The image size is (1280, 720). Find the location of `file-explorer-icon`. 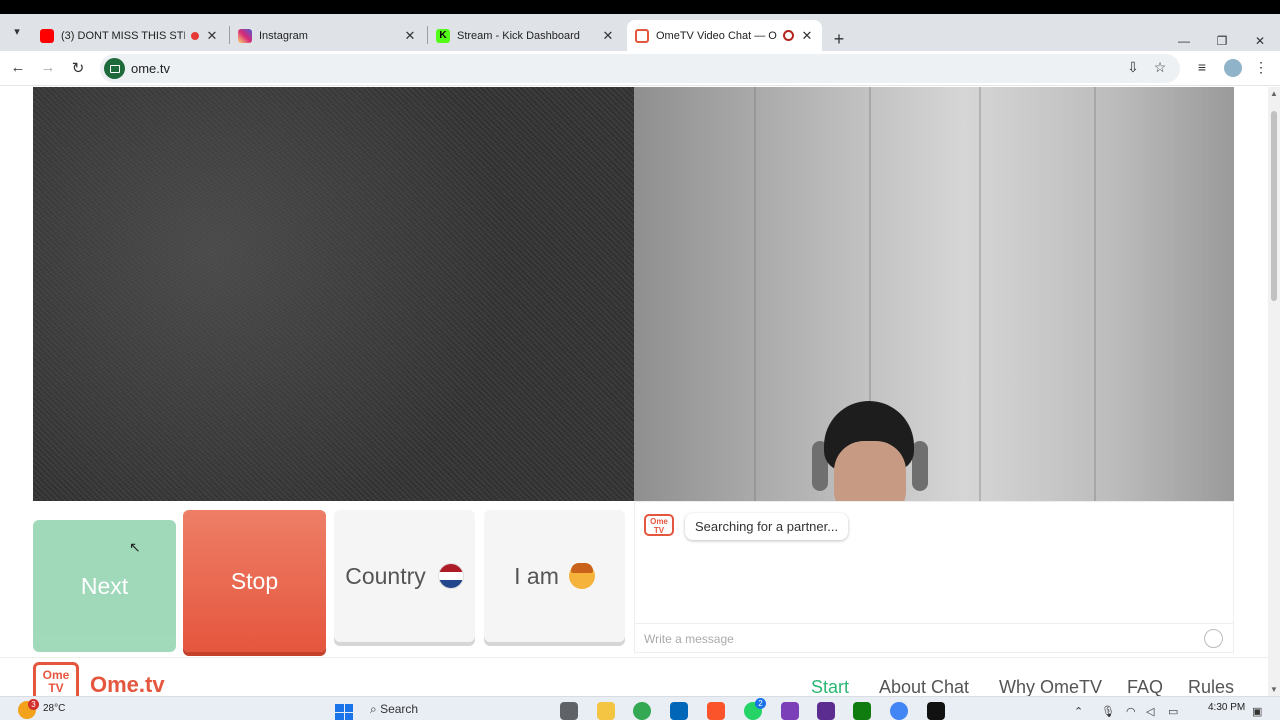

file-explorer-icon is located at coordinates (606, 711).